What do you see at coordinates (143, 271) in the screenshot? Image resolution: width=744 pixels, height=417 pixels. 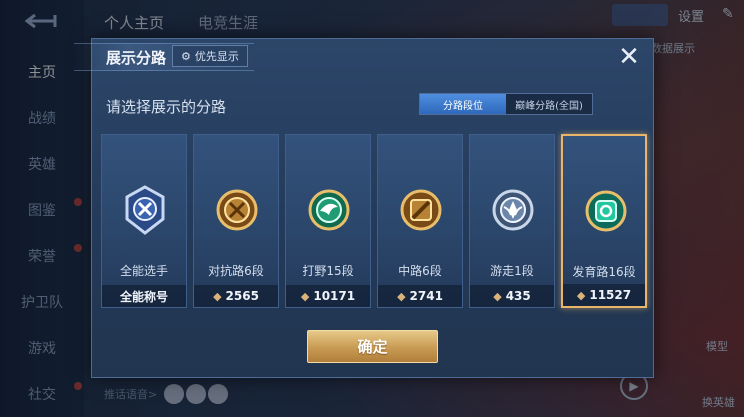 I see `card-title: 全能选手` at bounding box center [143, 271].